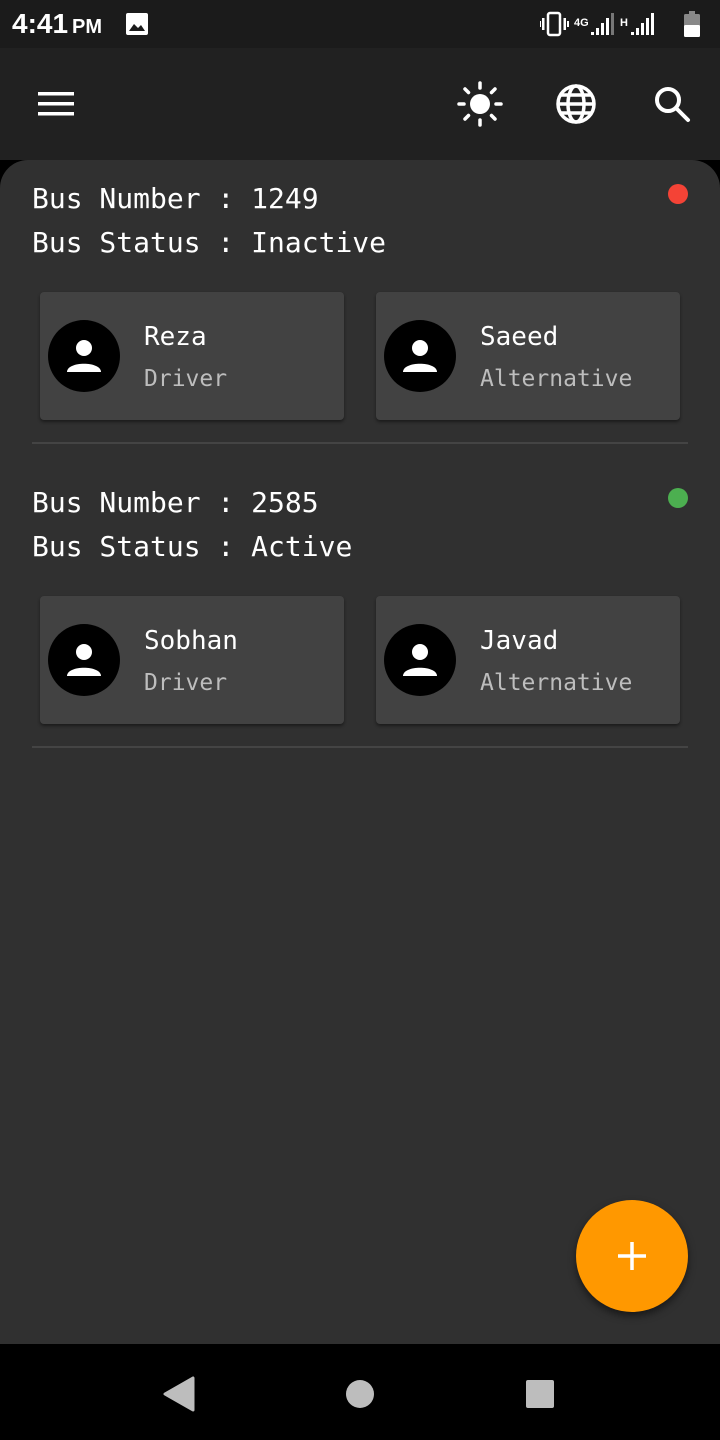 This screenshot has width=720, height=1440. What do you see at coordinates (480, 104) in the screenshot?
I see `brightness-icon` at bounding box center [480, 104].